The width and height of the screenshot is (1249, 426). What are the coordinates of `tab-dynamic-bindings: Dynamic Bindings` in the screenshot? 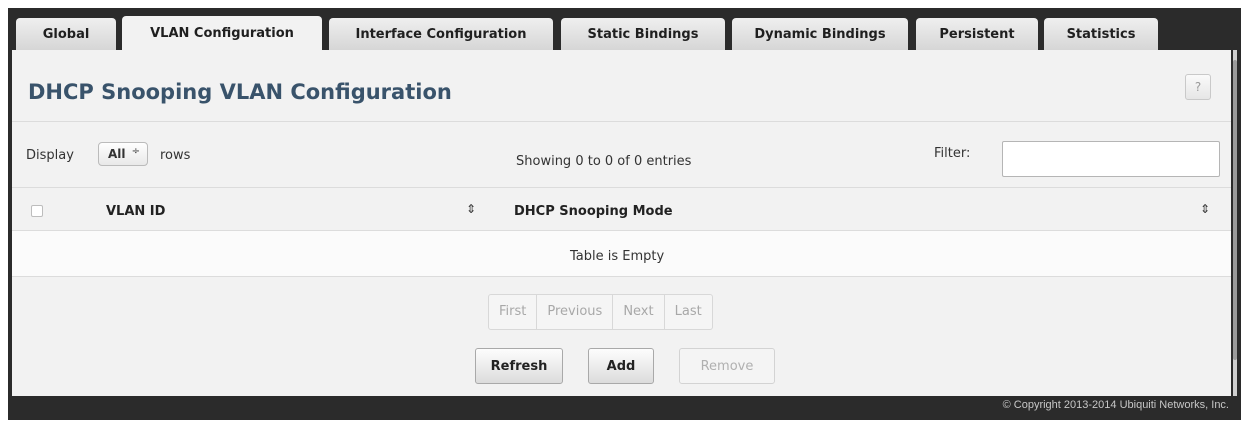 It's located at (820, 34).